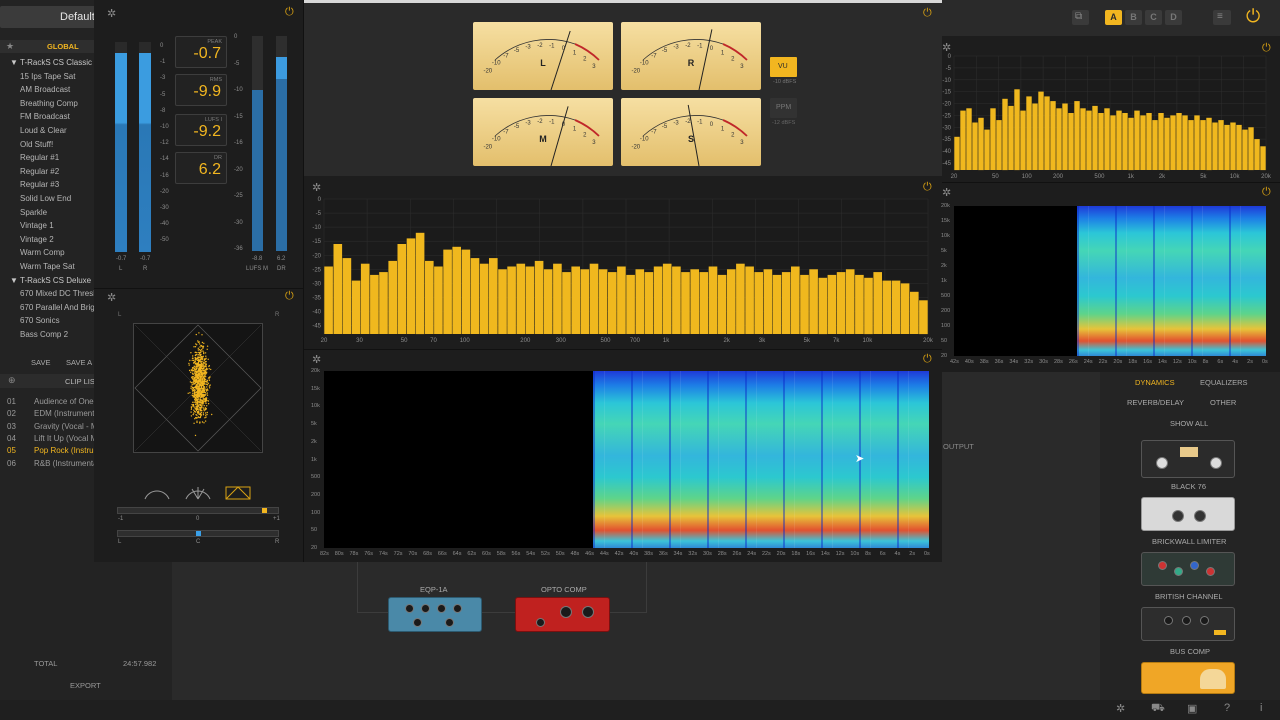 This screenshot has width=1280, height=720. Describe the element at coordinates (1188, 569) in the screenshot. I see `british-channel-thumbnail` at that location.